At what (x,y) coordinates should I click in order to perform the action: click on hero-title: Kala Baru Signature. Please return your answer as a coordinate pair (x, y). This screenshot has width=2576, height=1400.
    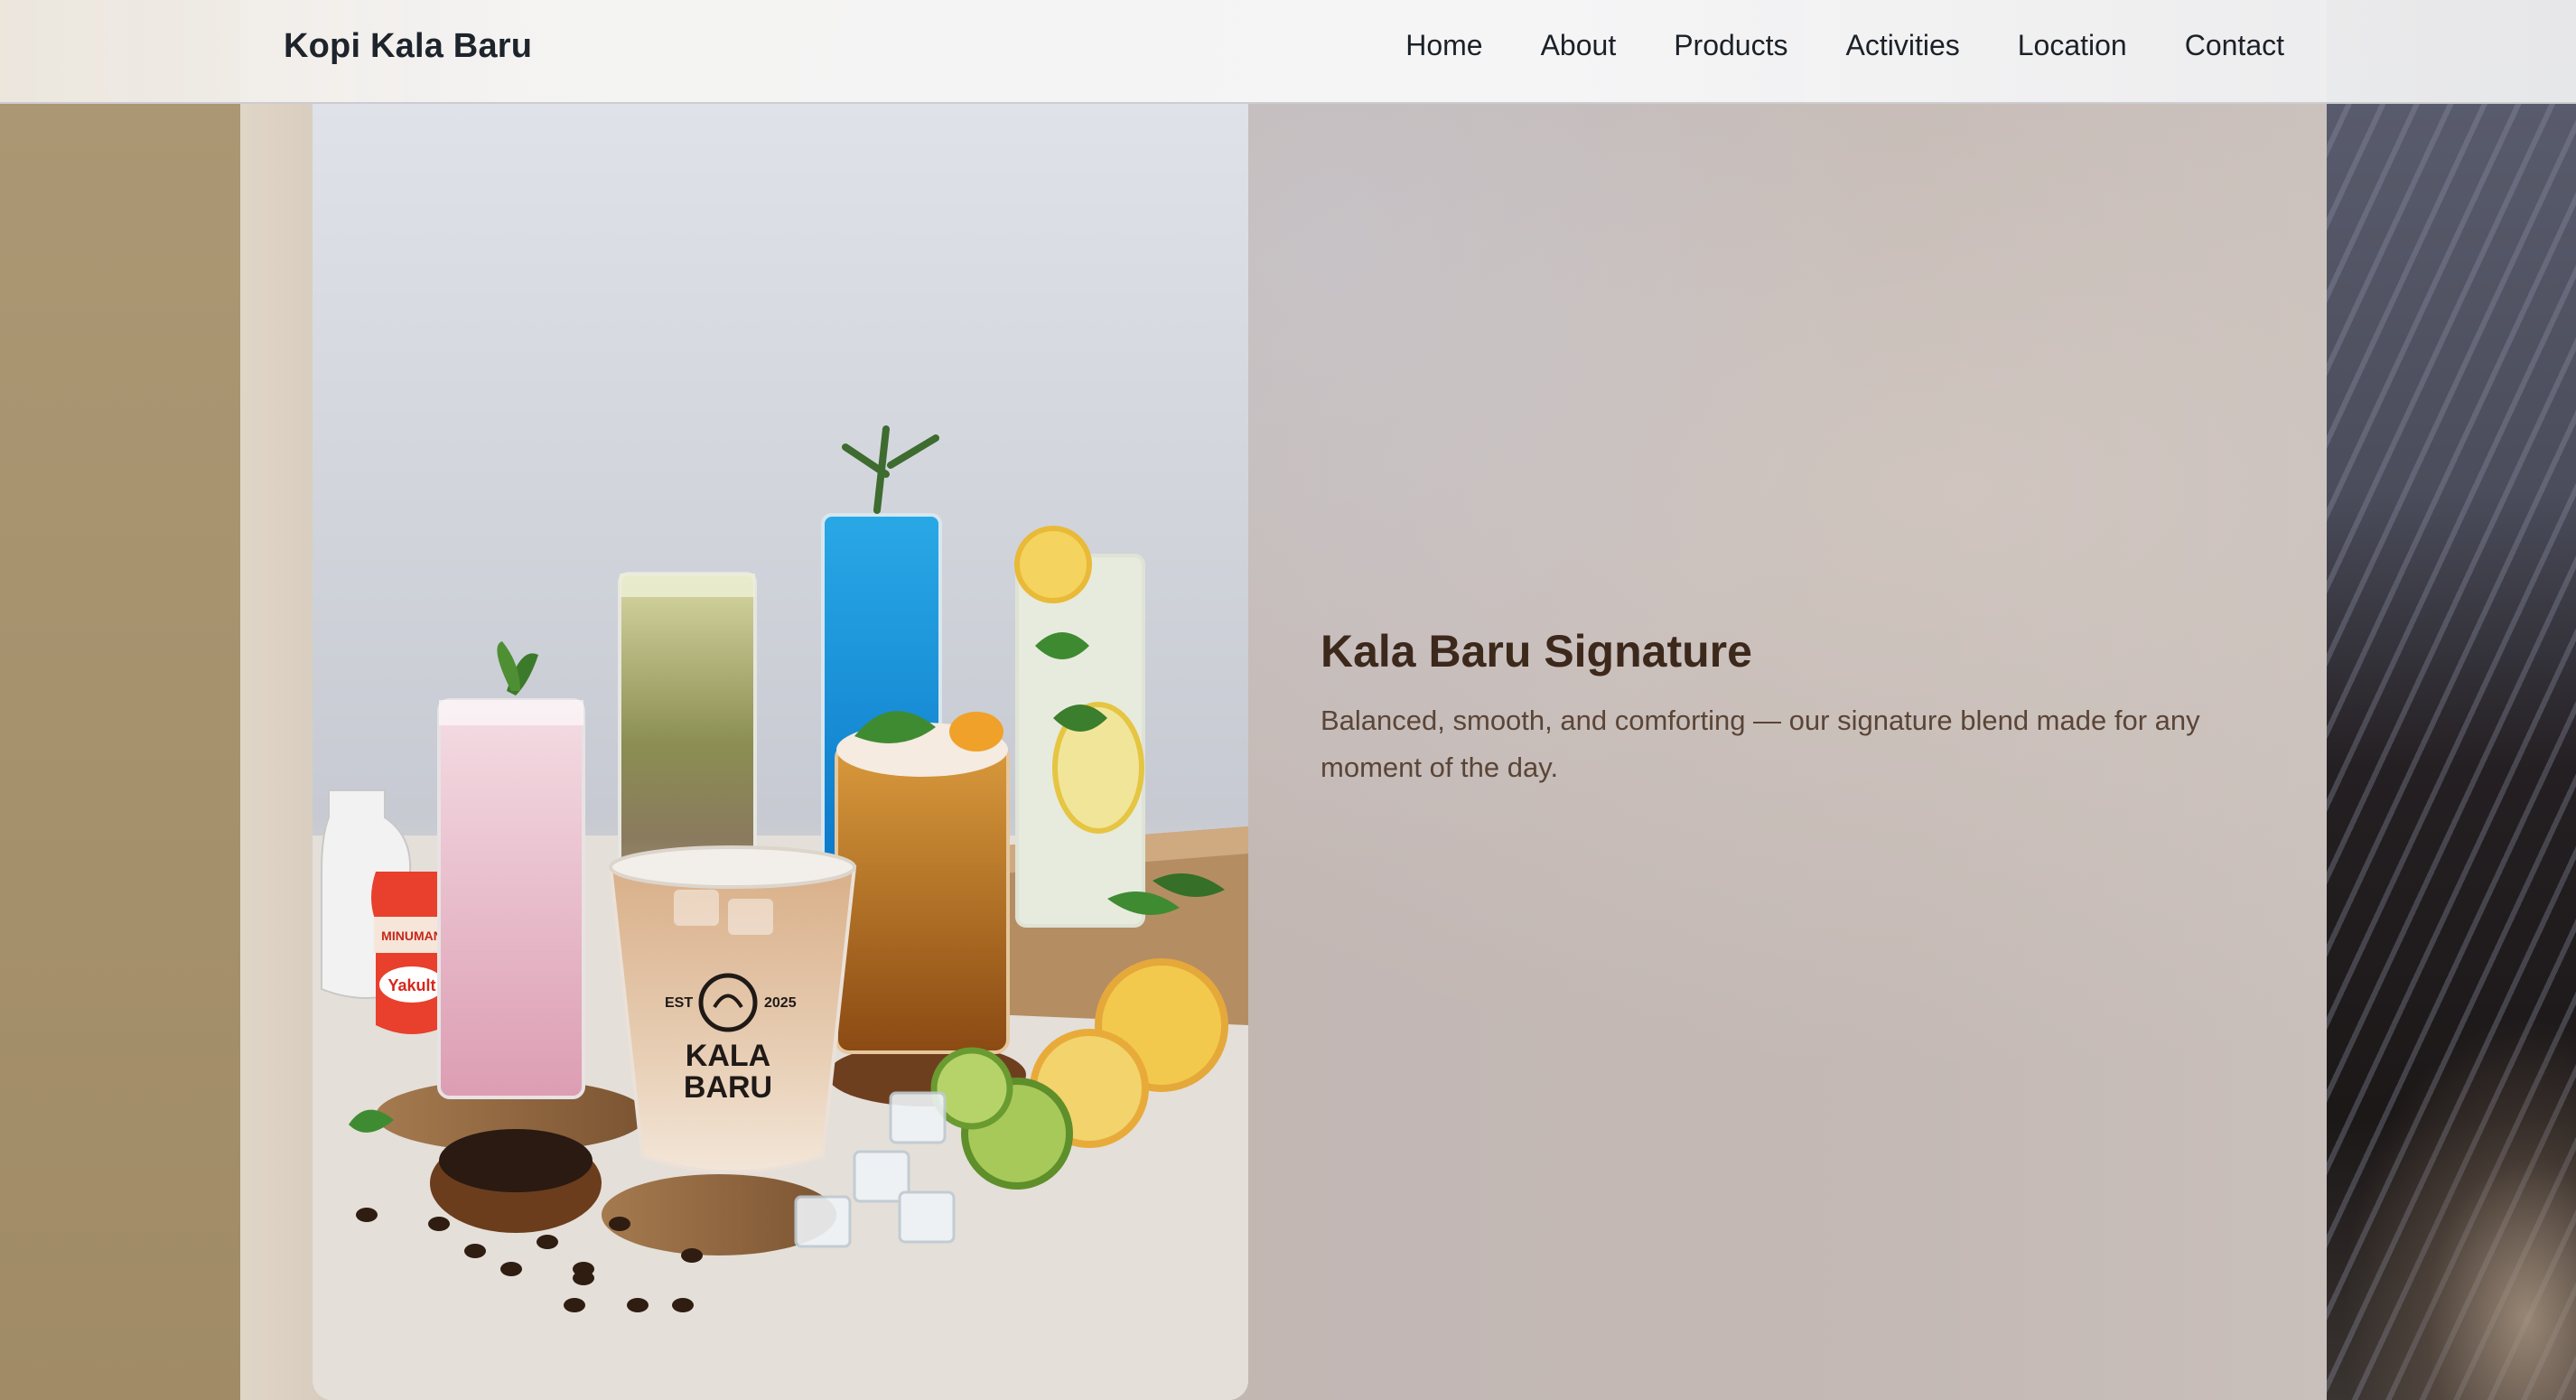
    Looking at the image, I should click on (1536, 651).